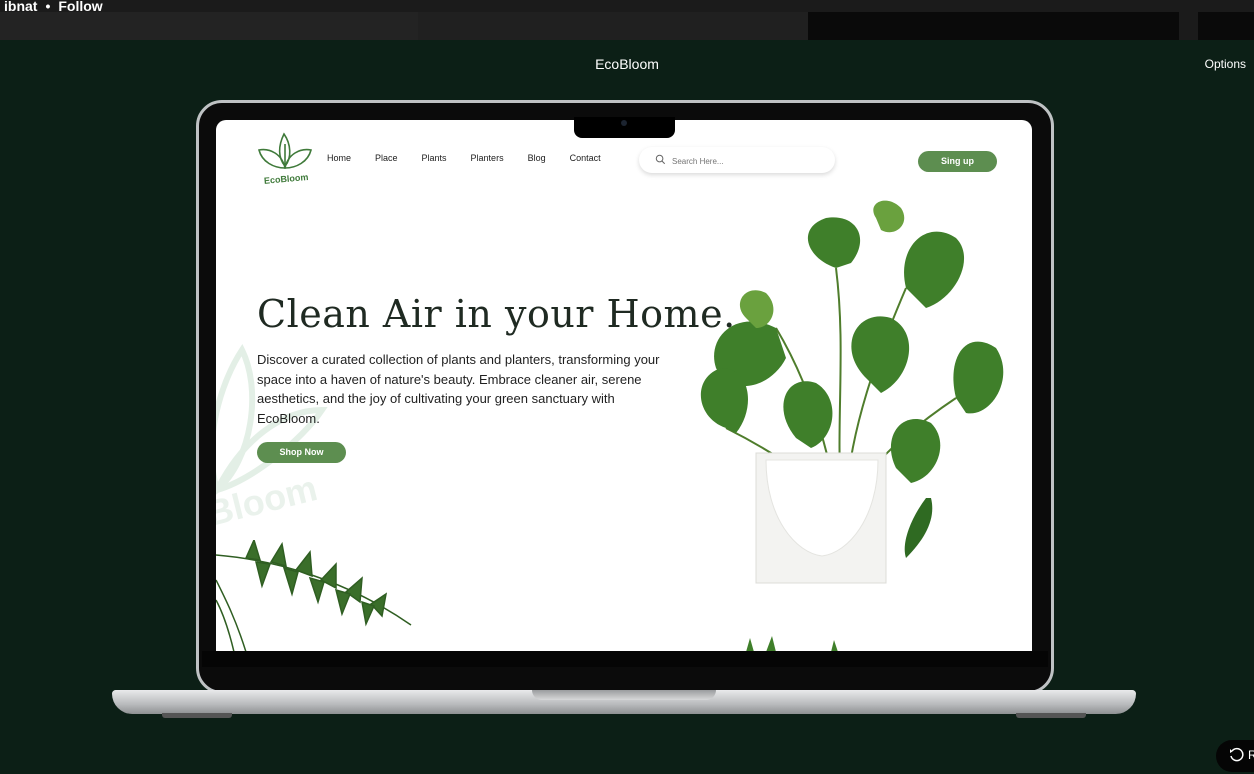 This screenshot has height=774, width=1254. Describe the element at coordinates (285, 158) in the screenshot. I see `ecobloom-logo: EcoBloom` at that location.